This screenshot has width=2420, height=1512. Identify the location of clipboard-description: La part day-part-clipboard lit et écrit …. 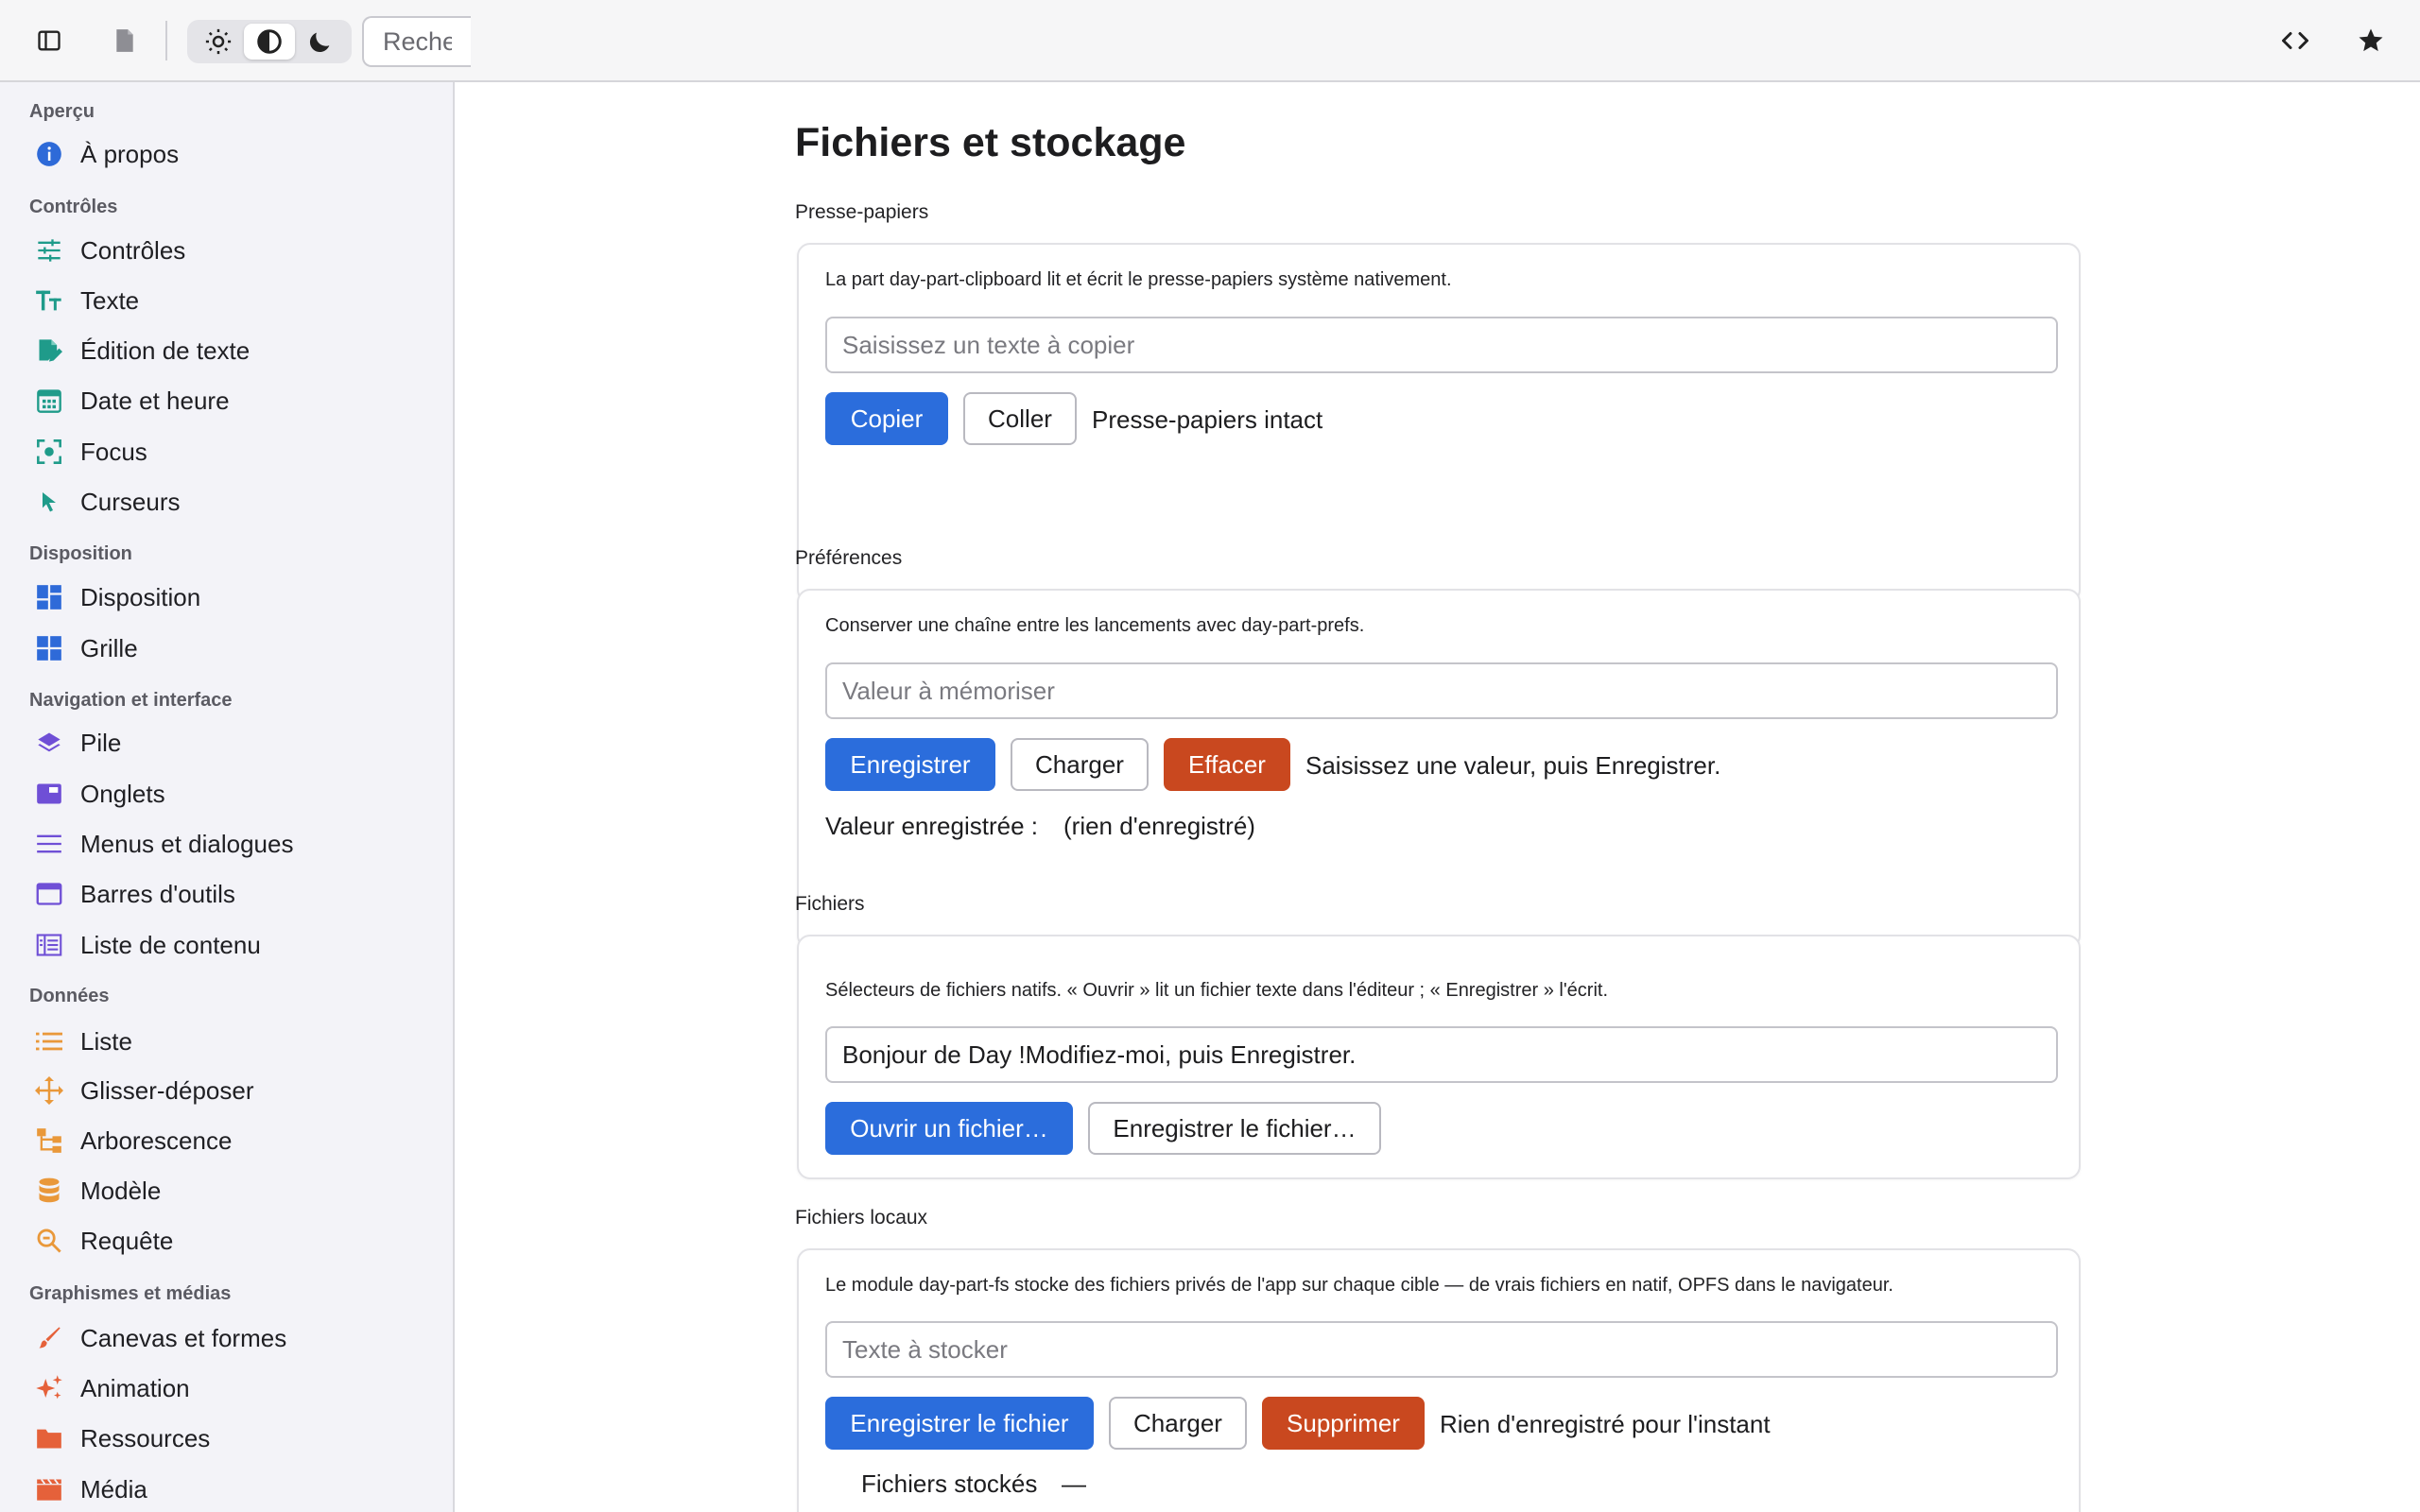
(1139, 279).